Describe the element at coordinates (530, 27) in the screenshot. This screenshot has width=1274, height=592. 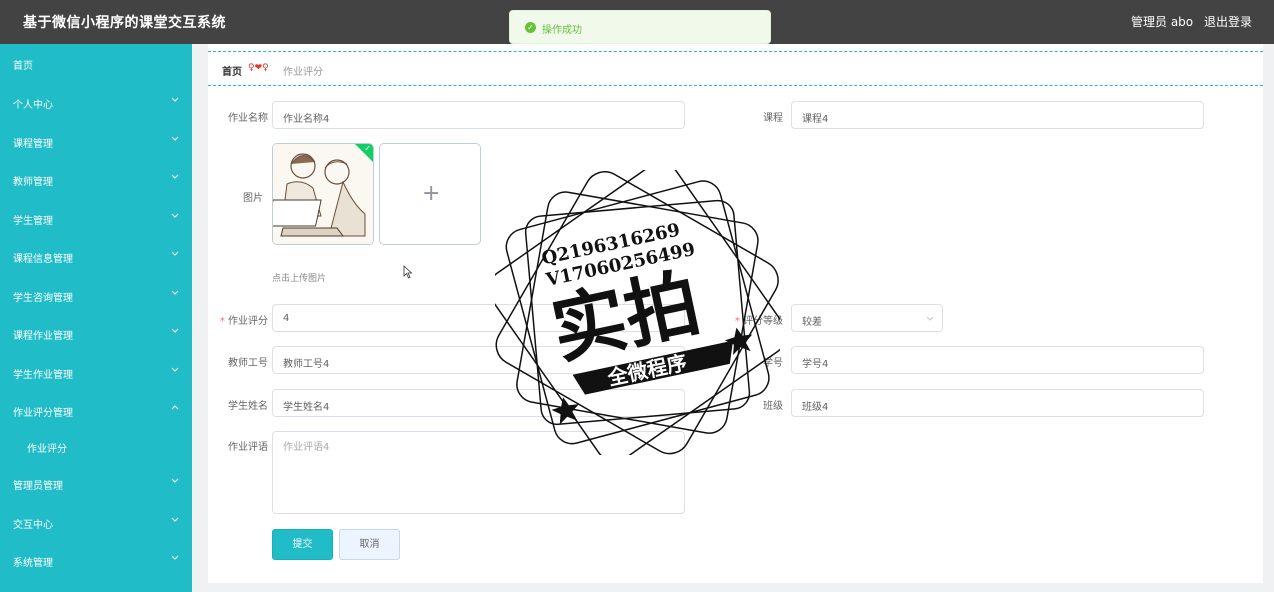
I see `success-check-icon: ✓` at that location.